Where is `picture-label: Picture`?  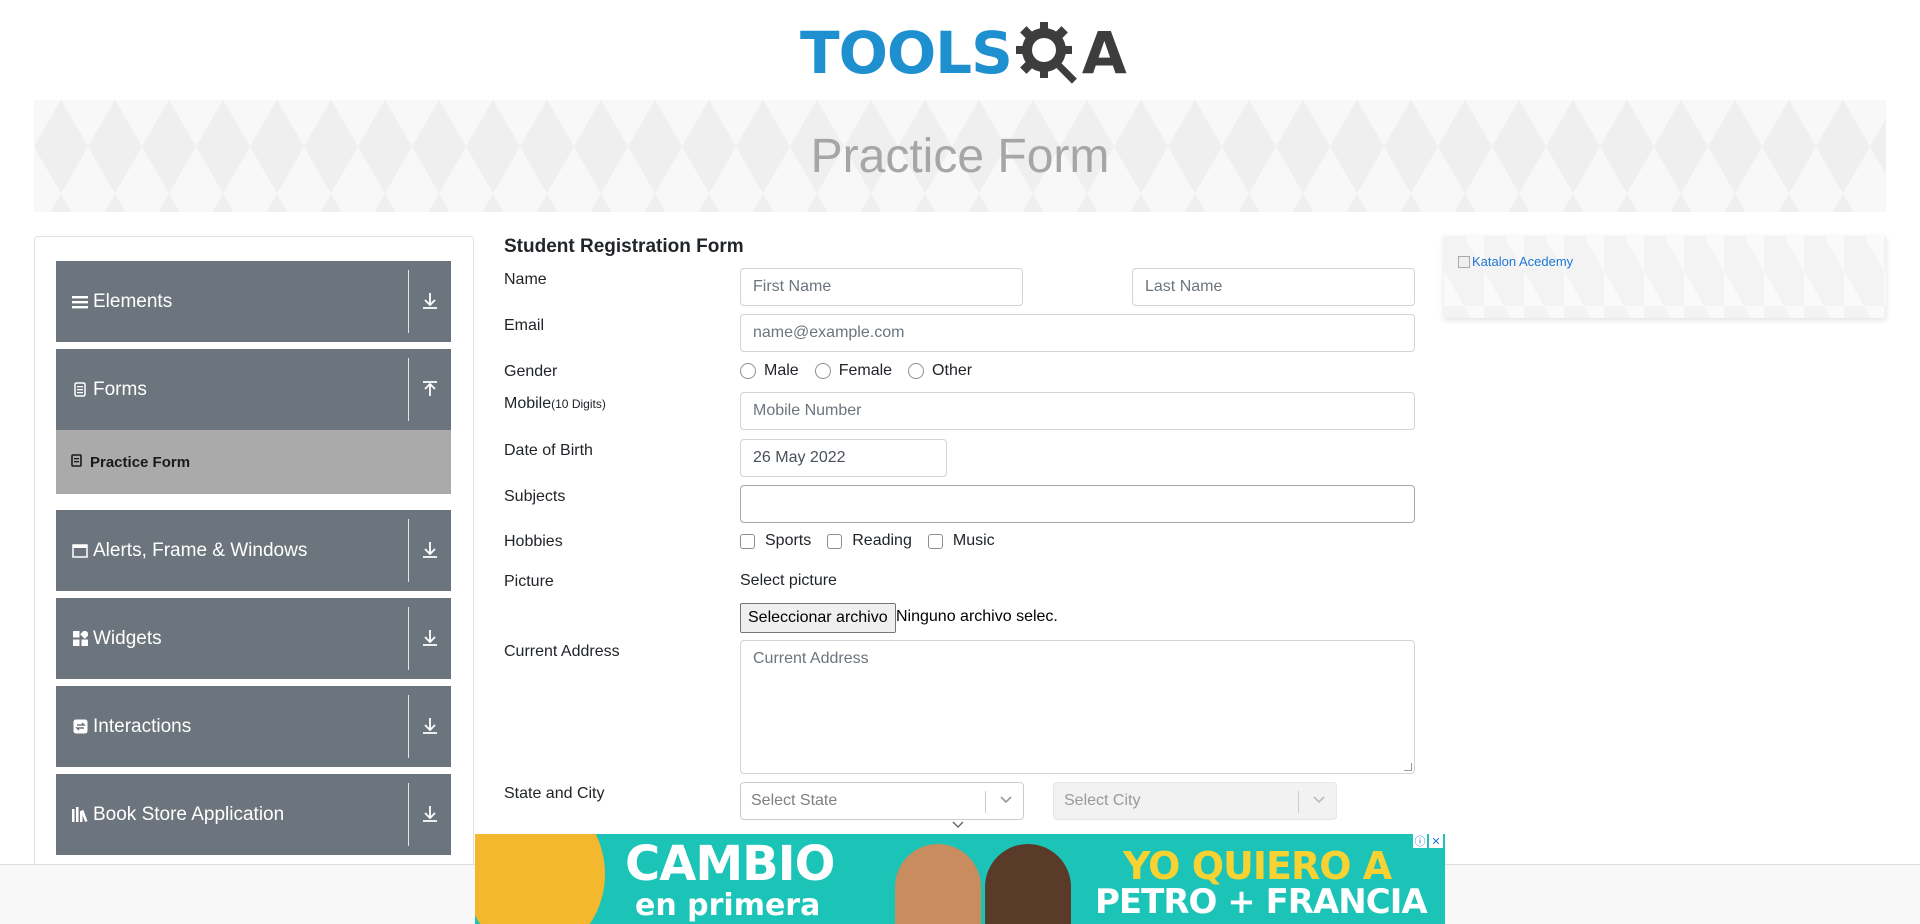 picture-label: Picture is located at coordinates (529, 581).